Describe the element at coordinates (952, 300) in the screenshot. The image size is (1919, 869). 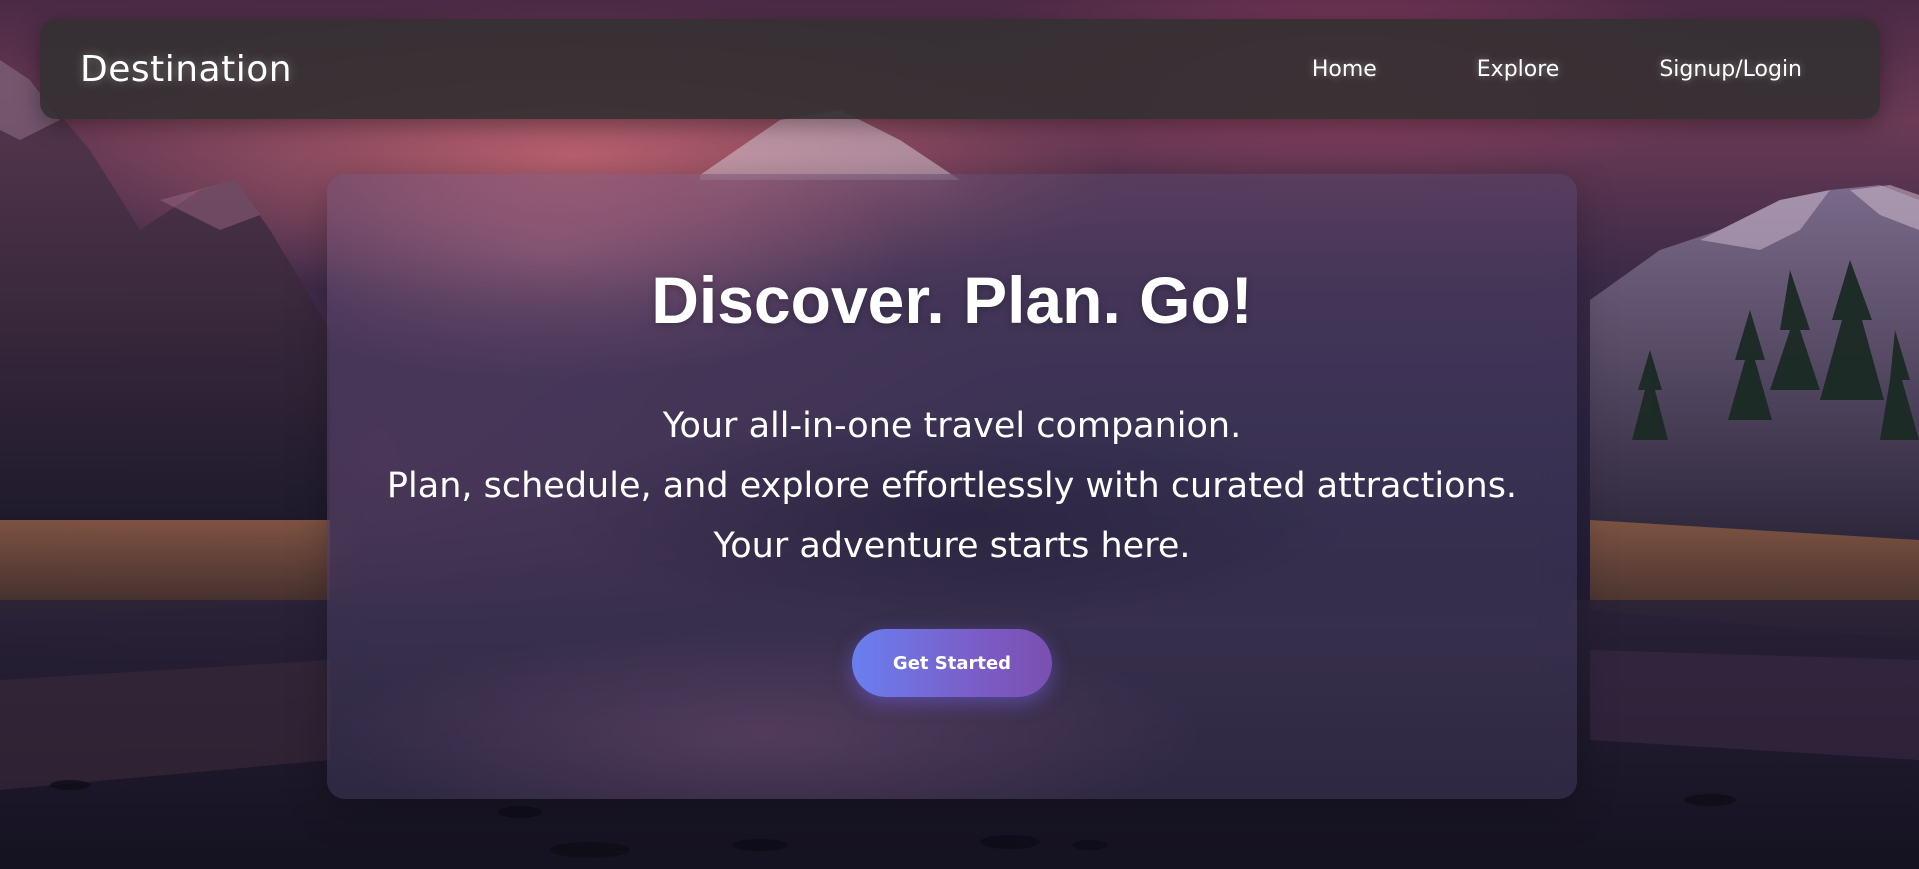
I see `hero-title: Discover. Plan. Go!` at that location.